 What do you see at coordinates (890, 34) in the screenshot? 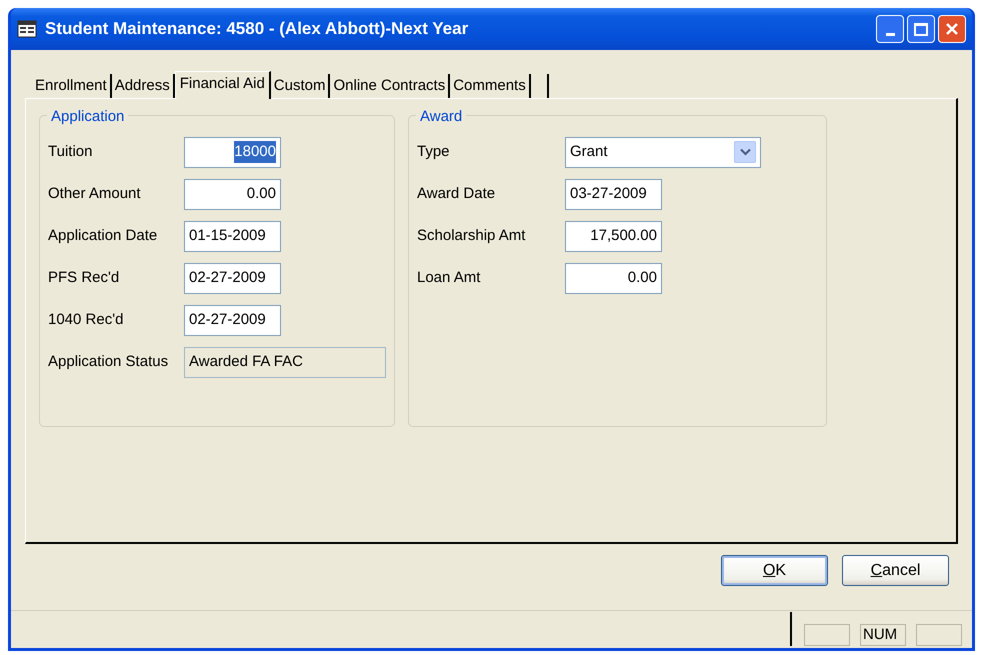
I see `minimize-icon` at bounding box center [890, 34].